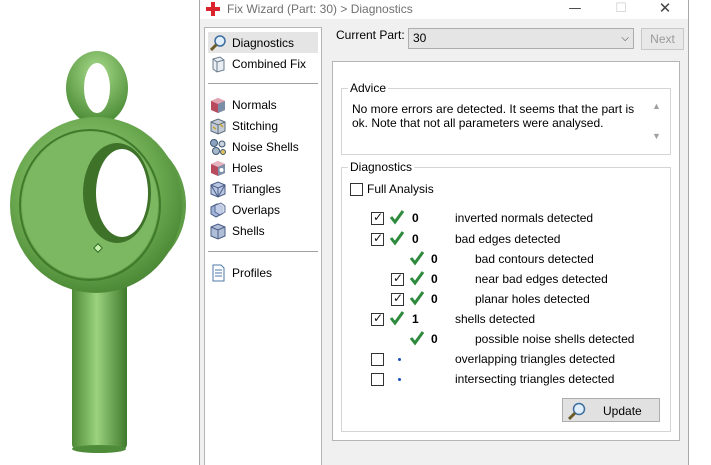 The width and height of the screenshot is (711, 465). What do you see at coordinates (434, 339) in the screenshot?
I see `noise-shells-count: 0` at bounding box center [434, 339].